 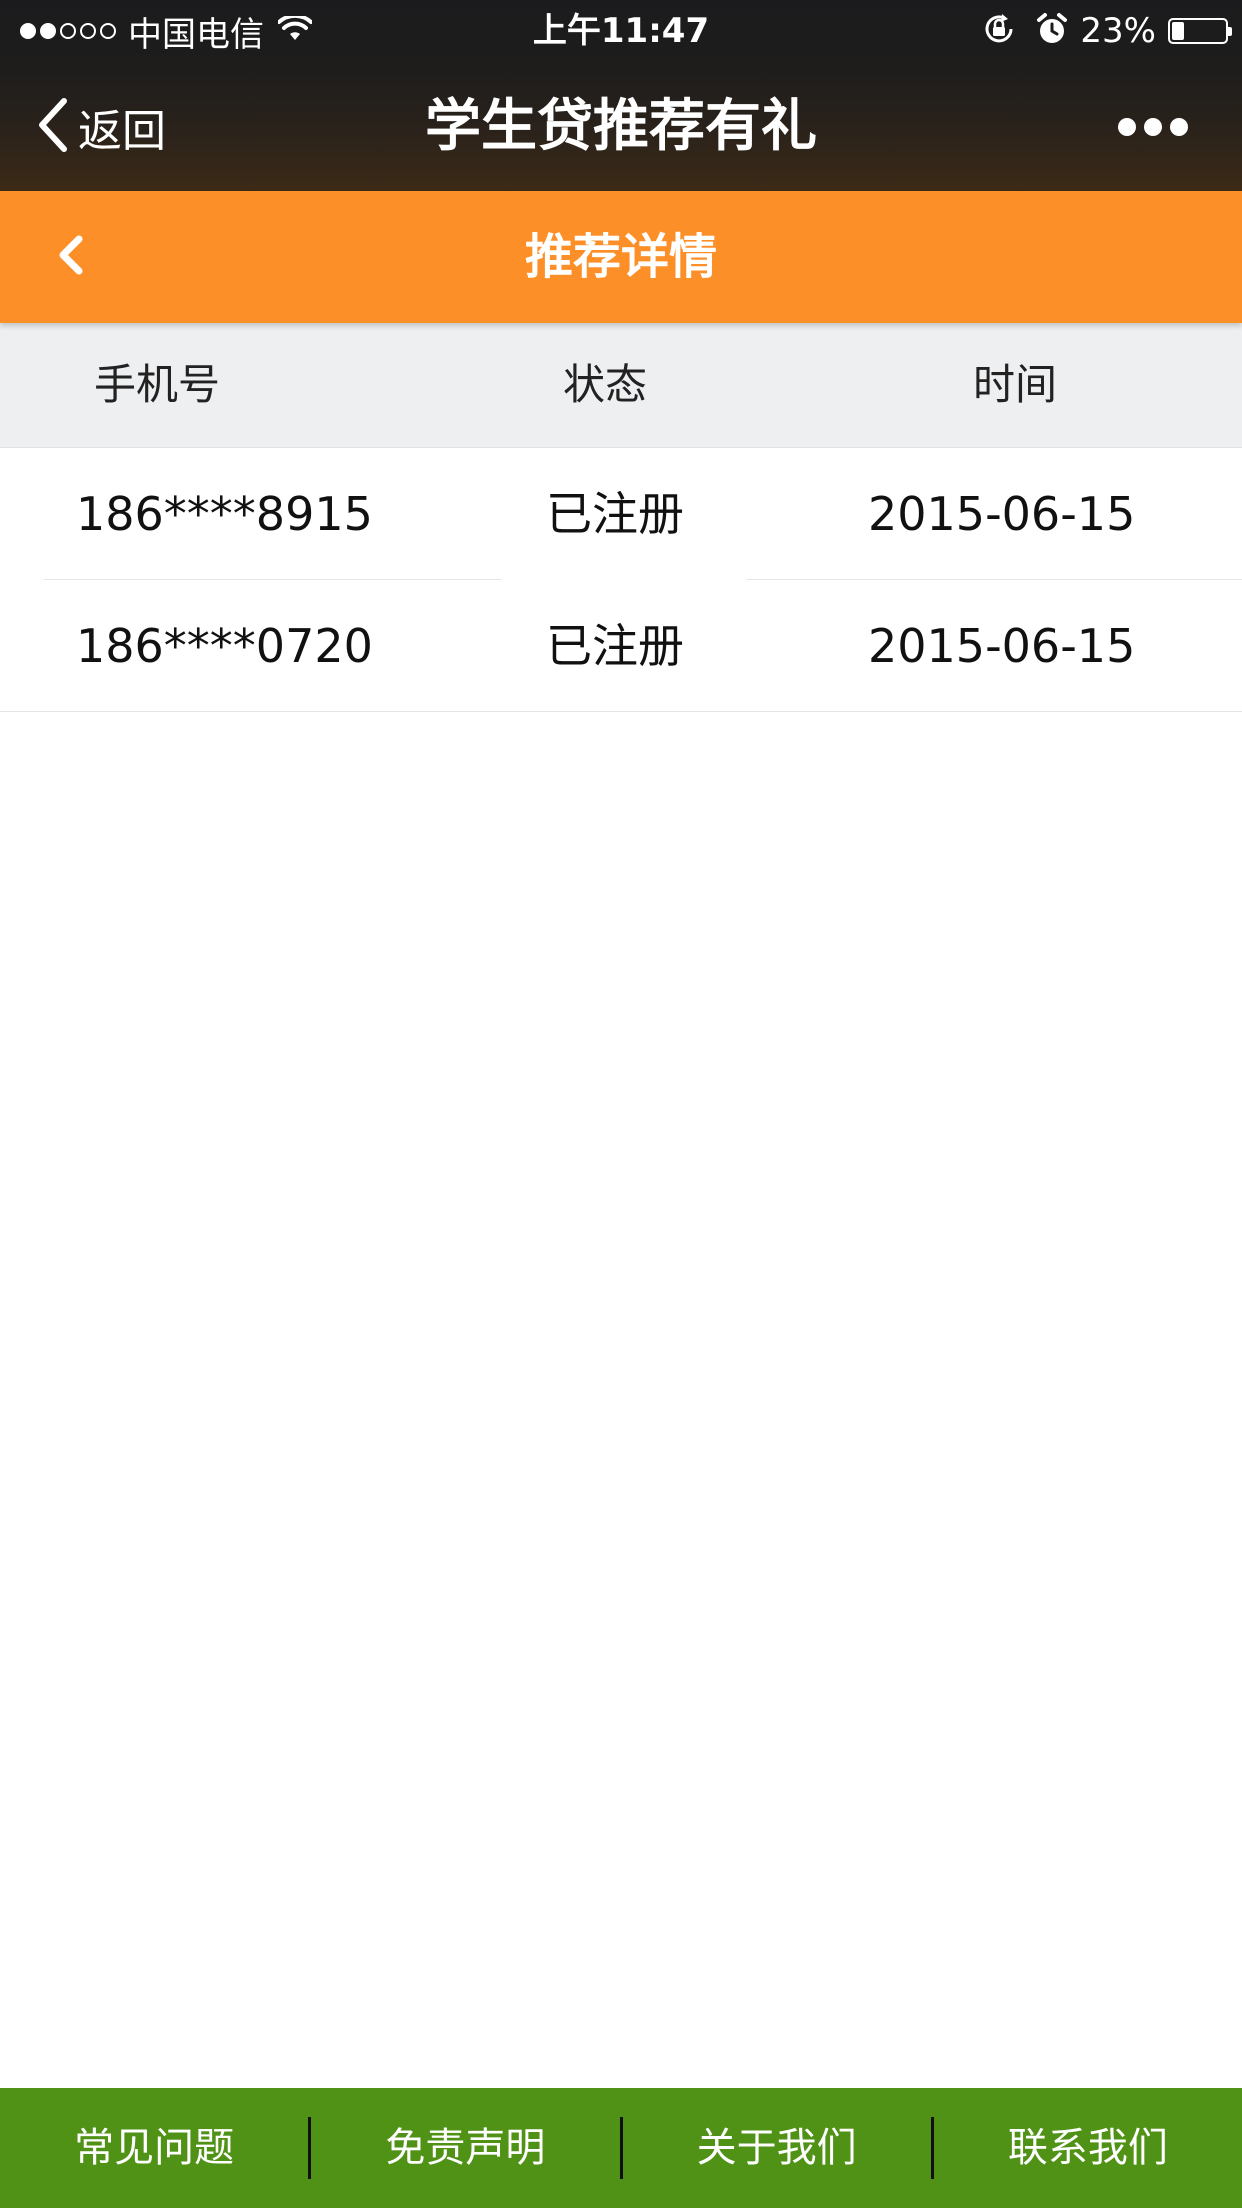 What do you see at coordinates (122, 131) in the screenshot?
I see `back-label: 返回` at bounding box center [122, 131].